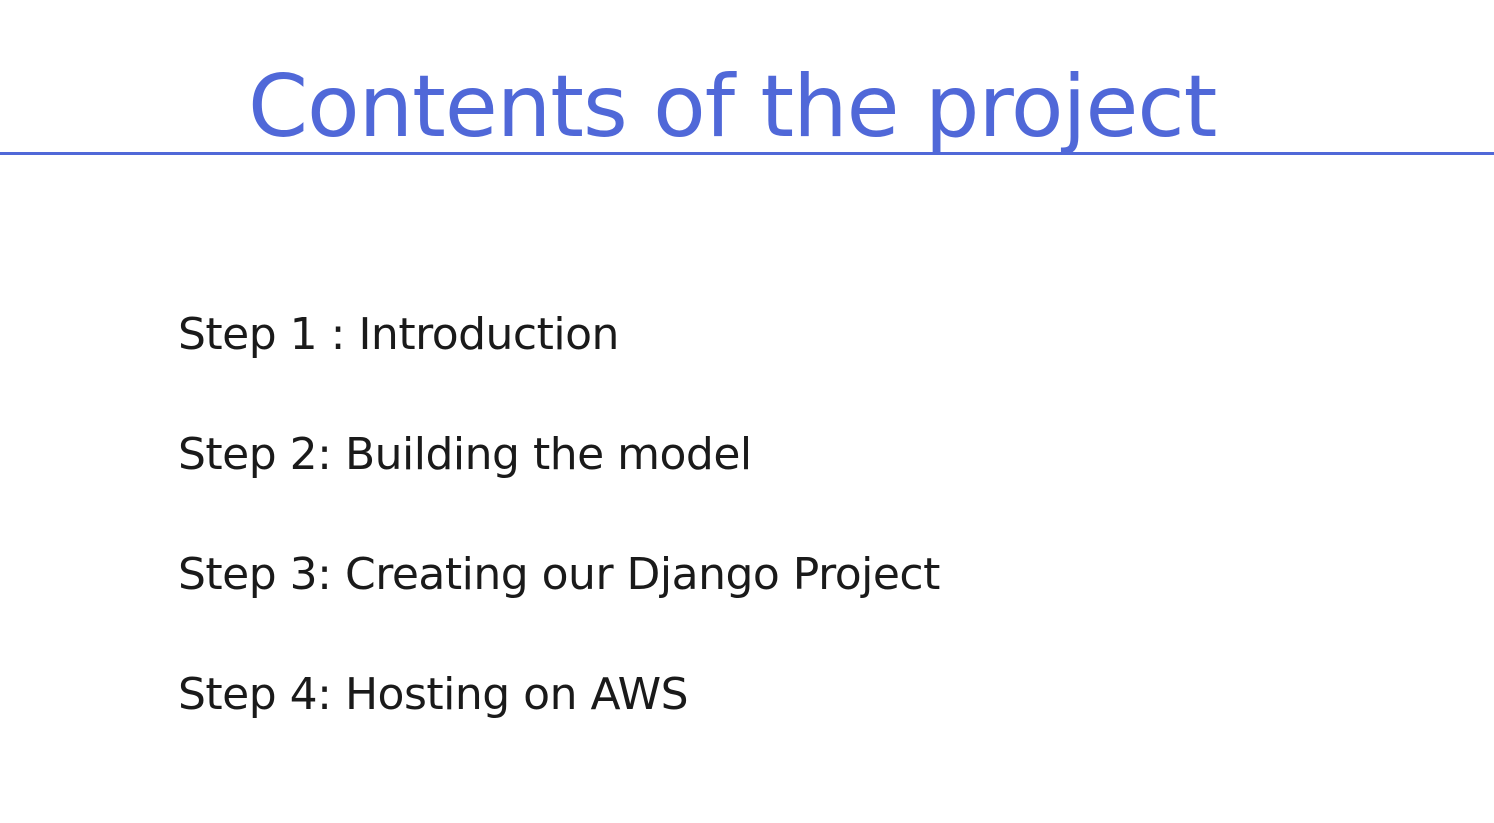 Image resolution: width=1494 pixels, height=823 pixels. Describe the element at coordinates (747, 153) in the screenshot. I see `title-underline` at that location.